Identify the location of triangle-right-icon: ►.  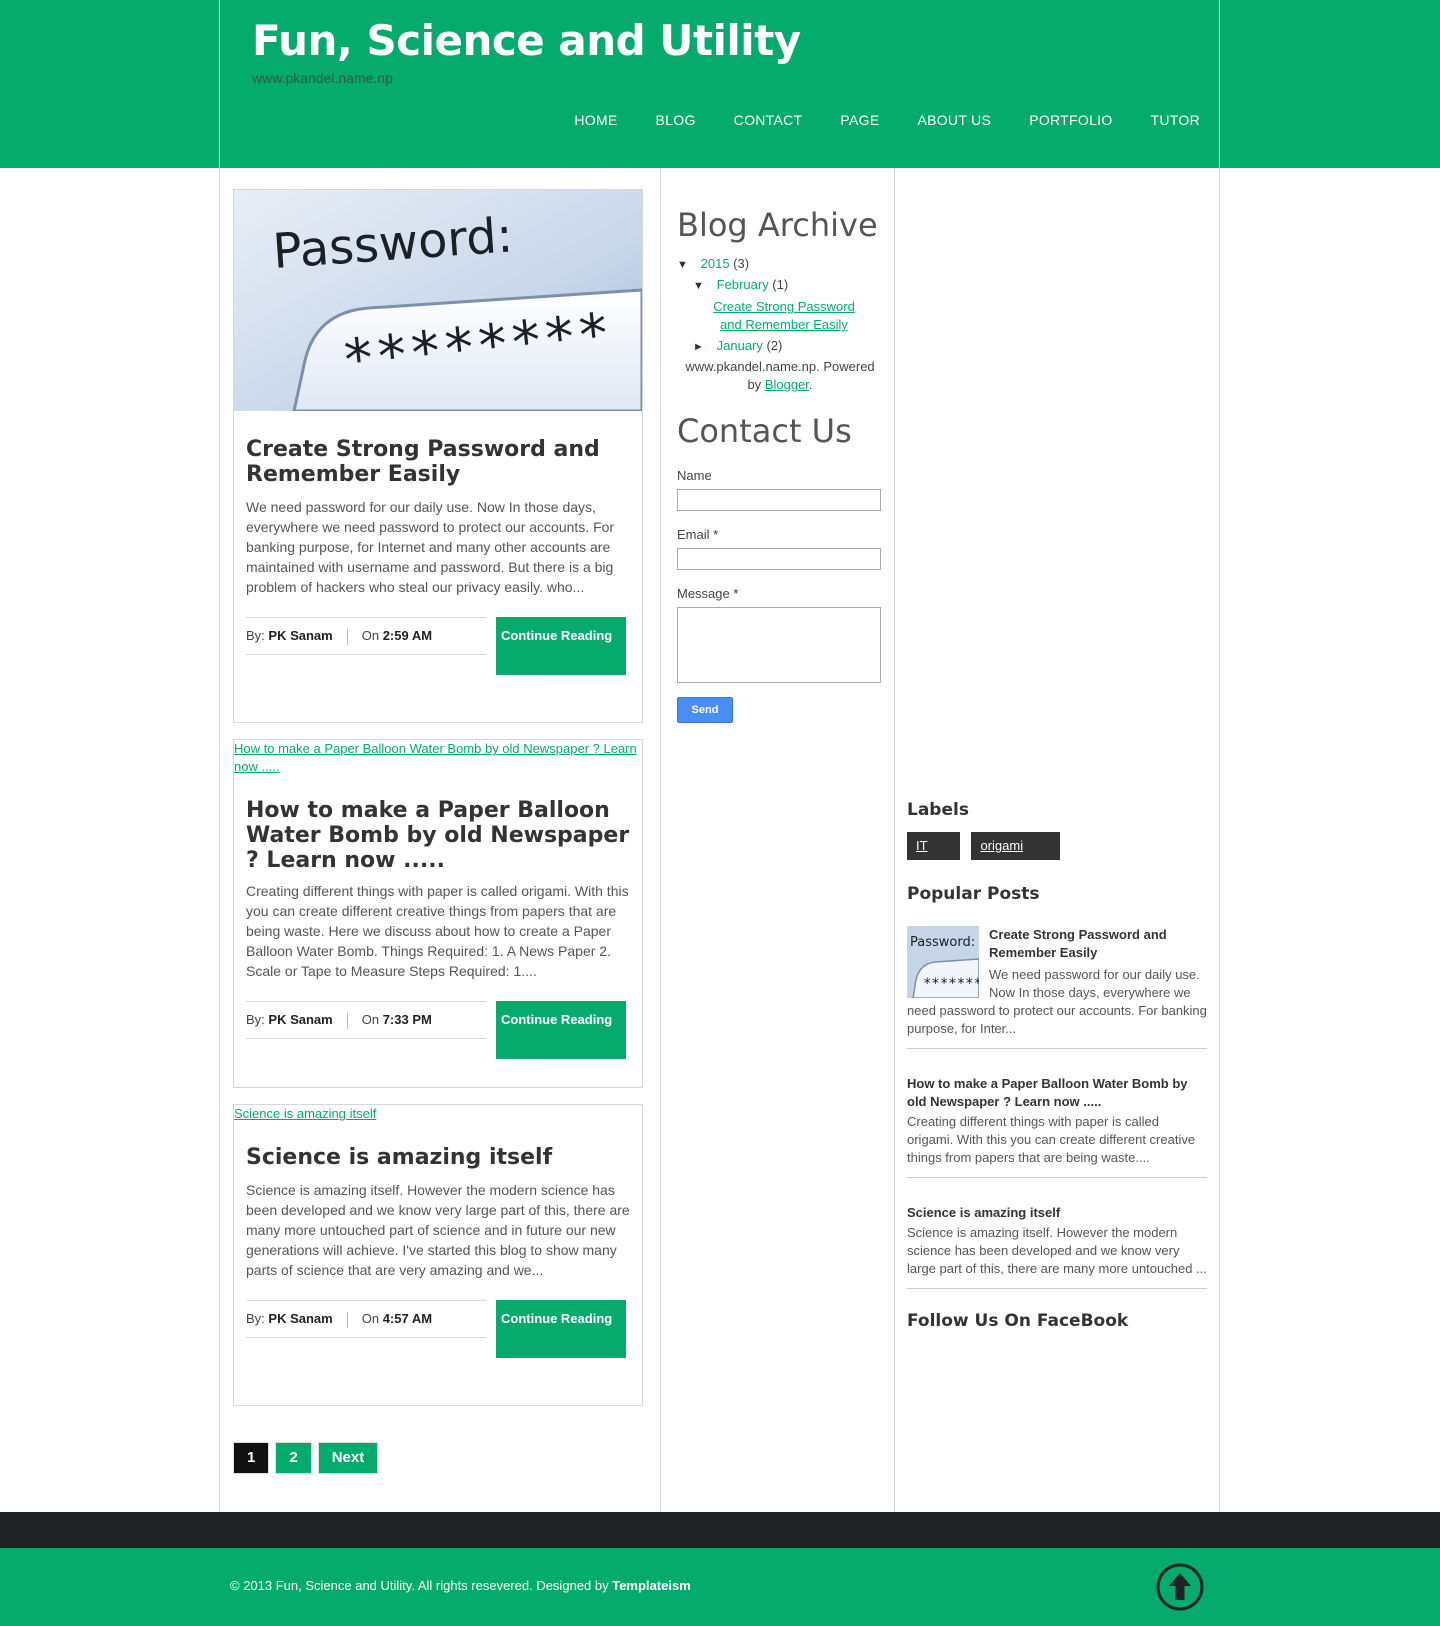
(699, 347).